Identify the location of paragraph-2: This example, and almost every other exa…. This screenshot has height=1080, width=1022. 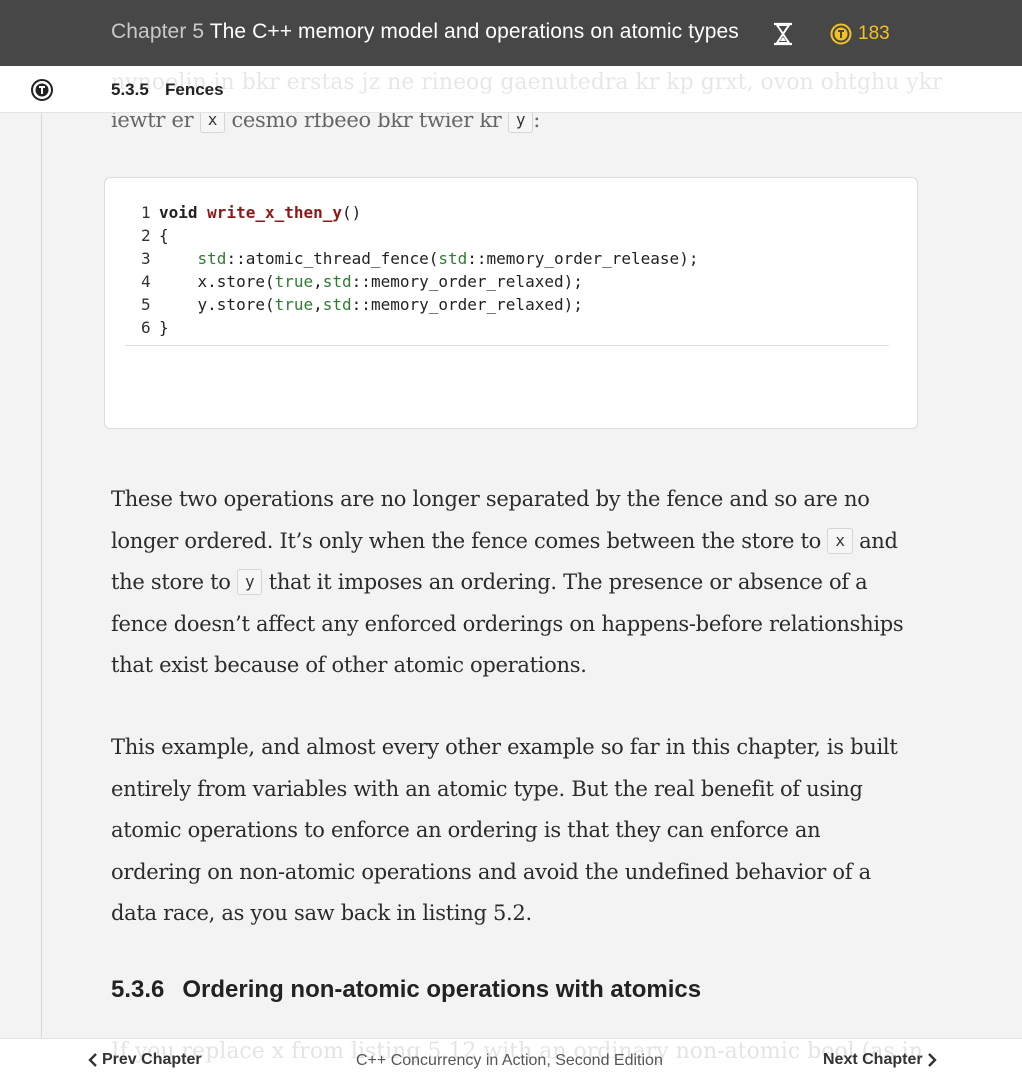
(504, 830).